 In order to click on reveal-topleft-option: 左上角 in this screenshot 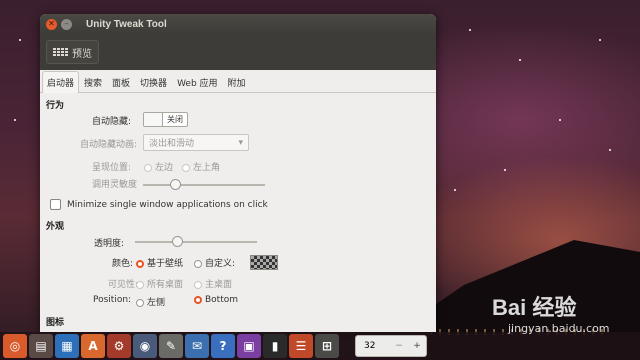, I will do `click(201, 166)`.